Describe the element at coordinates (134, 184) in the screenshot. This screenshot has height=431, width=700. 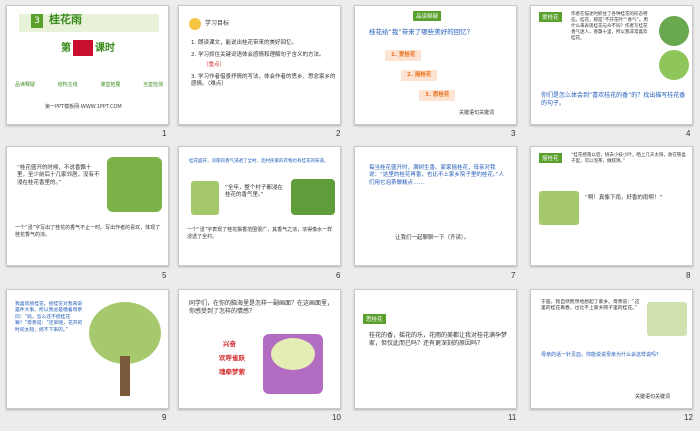
I see `osmanthus-photo` at that location.